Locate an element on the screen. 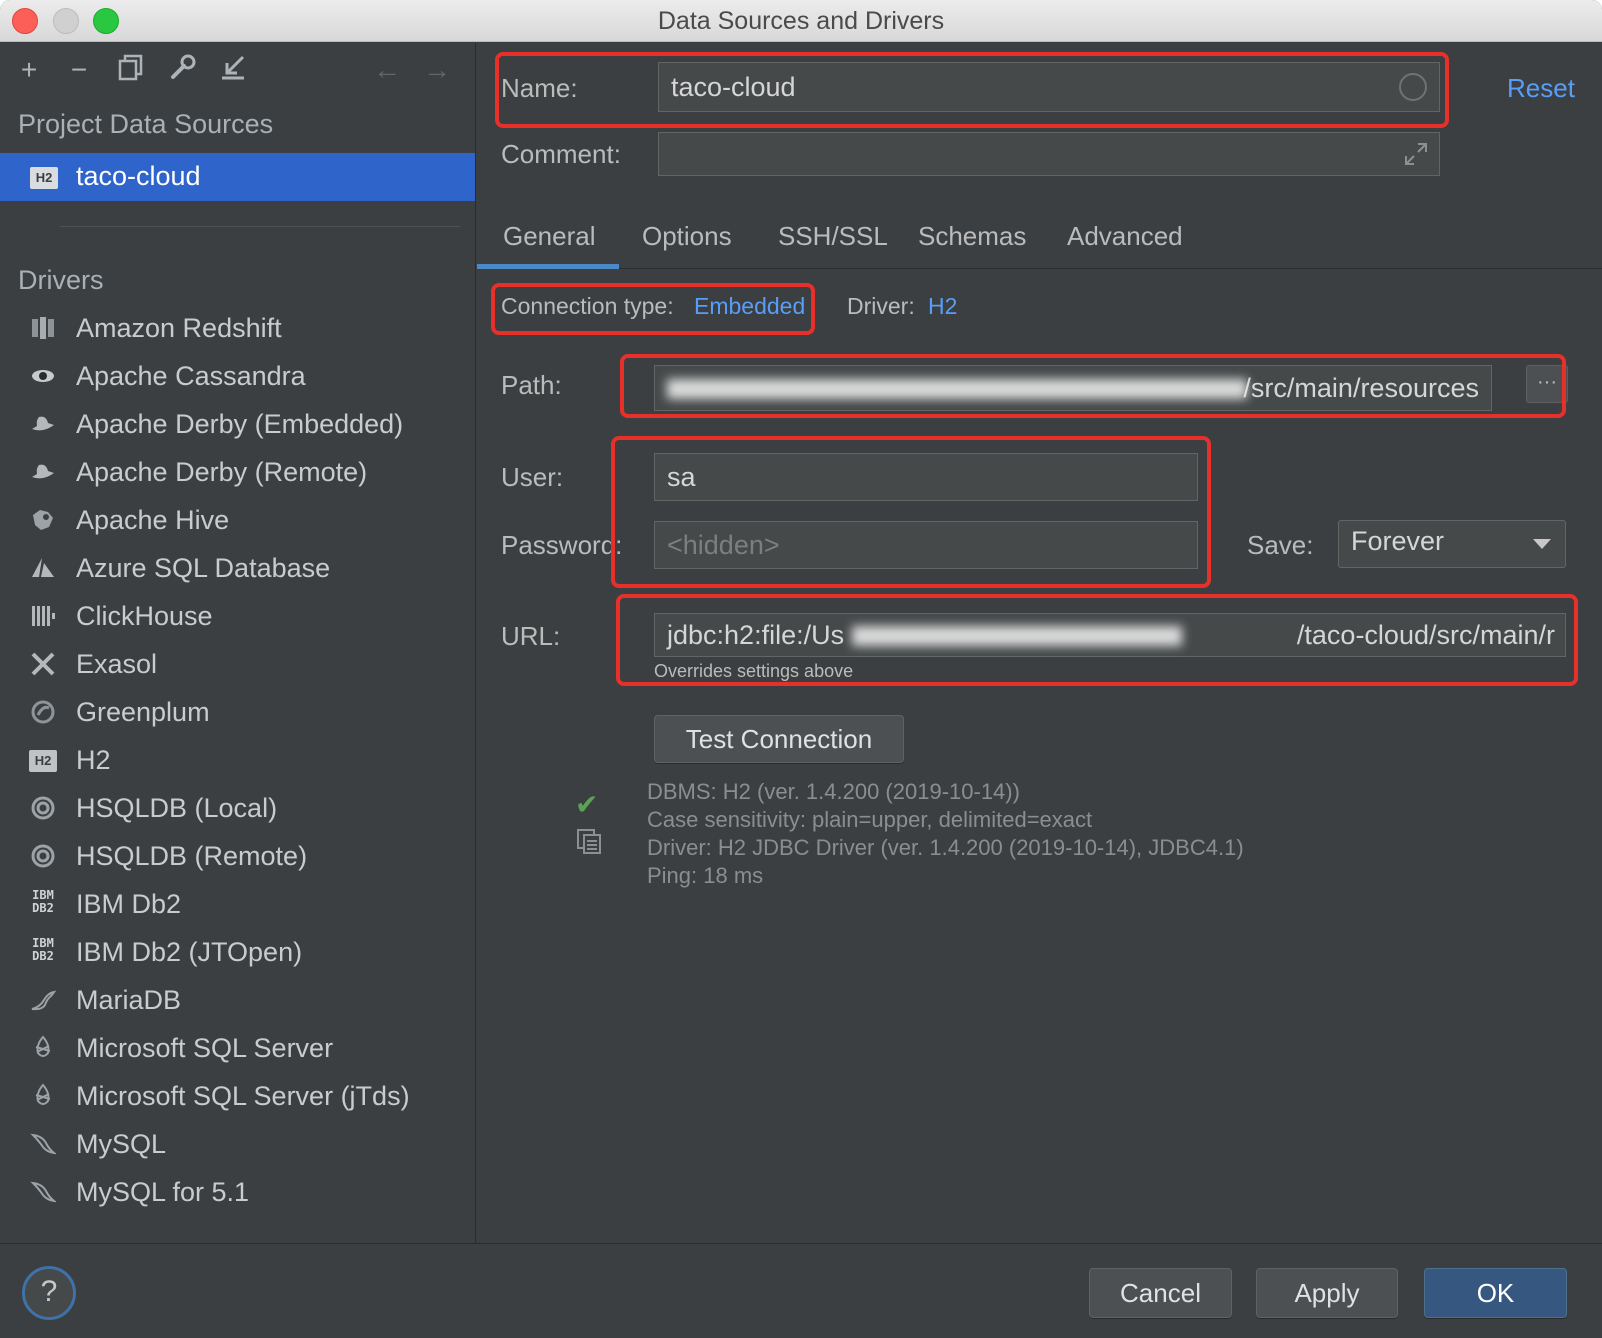 This screenshot has width=1602, height=1338. password-label: Password: is located at coordinates (562, 545).